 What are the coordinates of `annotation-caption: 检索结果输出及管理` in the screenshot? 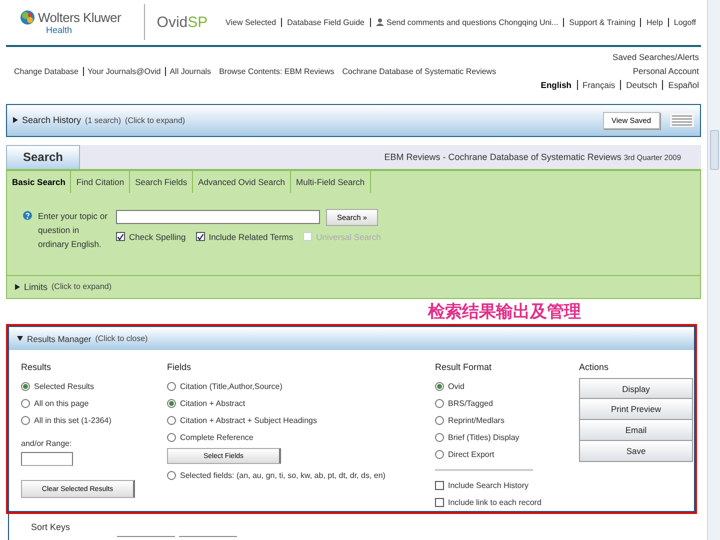 It's located at (504, 311).